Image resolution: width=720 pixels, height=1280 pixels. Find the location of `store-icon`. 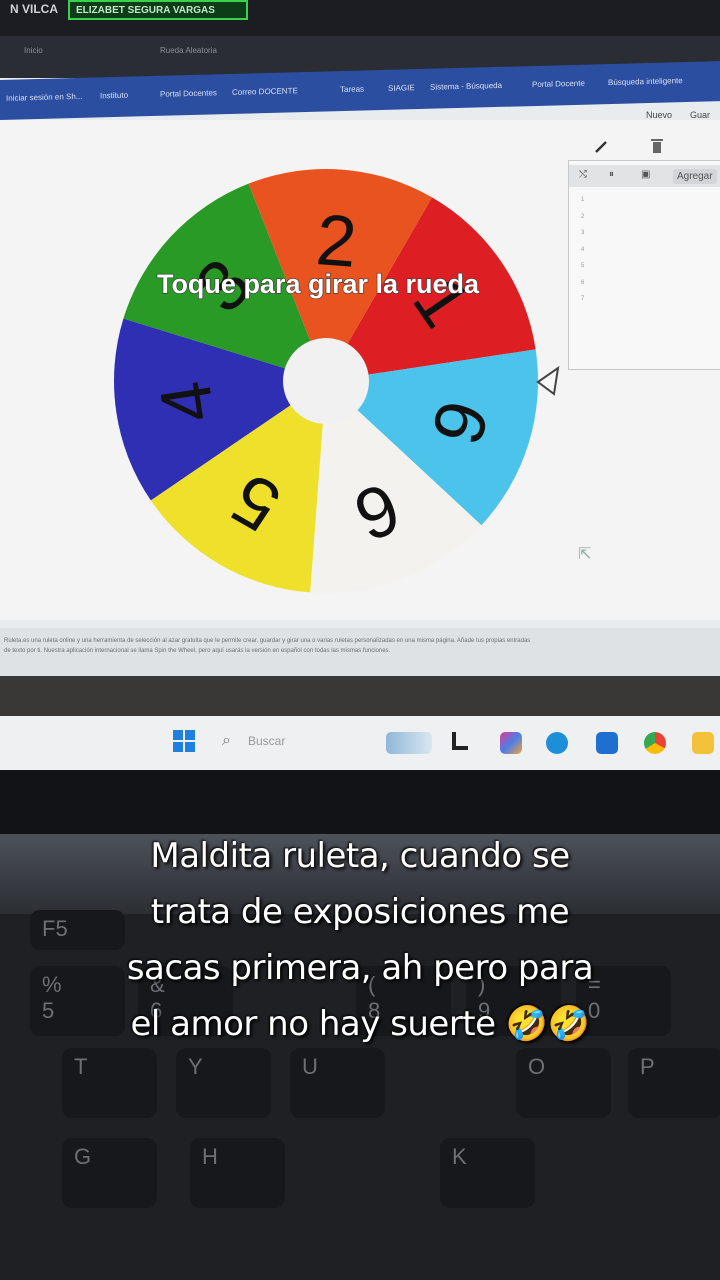

store-icon is located at coordinates (607, 743).